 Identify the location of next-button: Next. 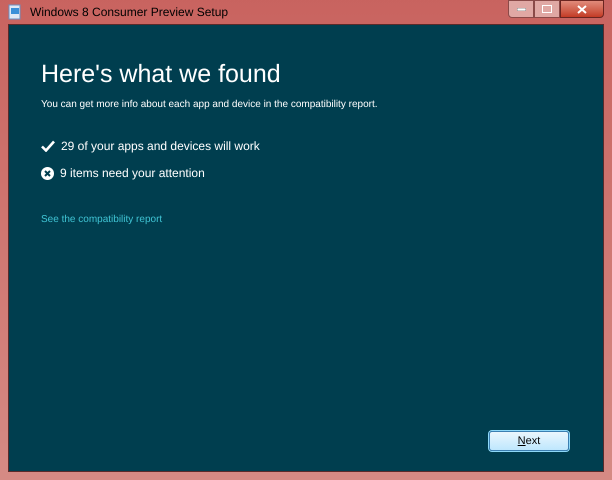
(529, 441).